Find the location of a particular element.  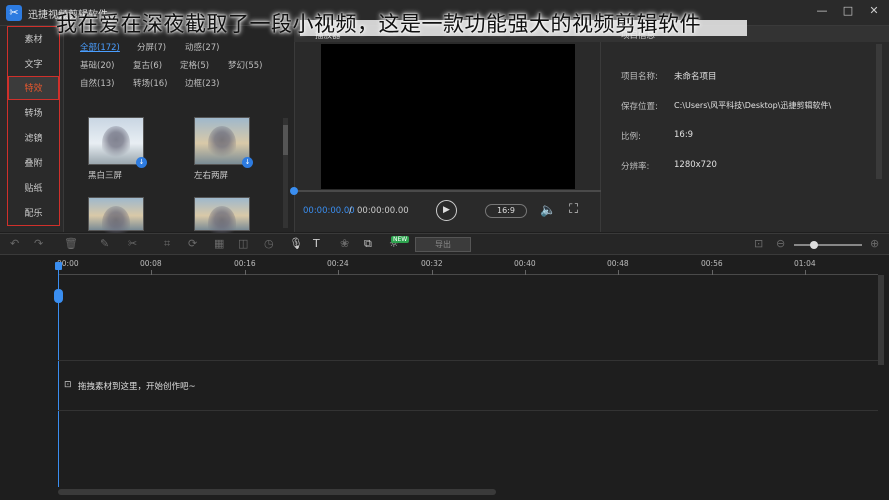

ratio-value: 16:9 is located at coordinates (684, 135).